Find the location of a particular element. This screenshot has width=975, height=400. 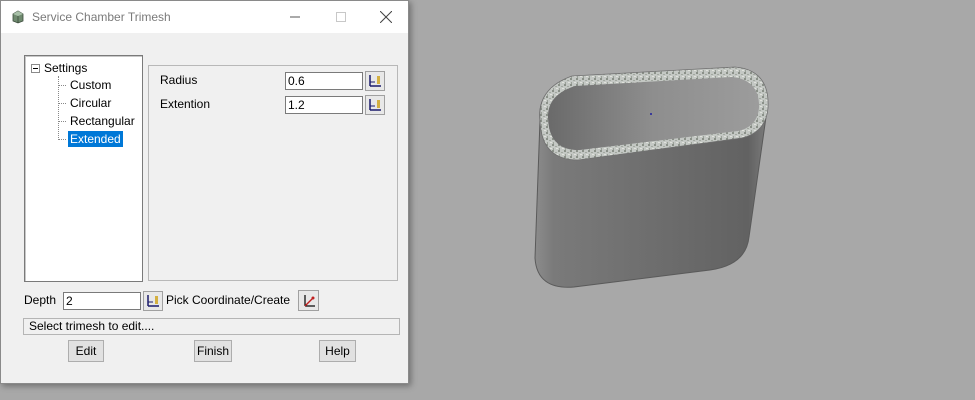

tree-item-label: Custom is located at coordinates (91, 85).